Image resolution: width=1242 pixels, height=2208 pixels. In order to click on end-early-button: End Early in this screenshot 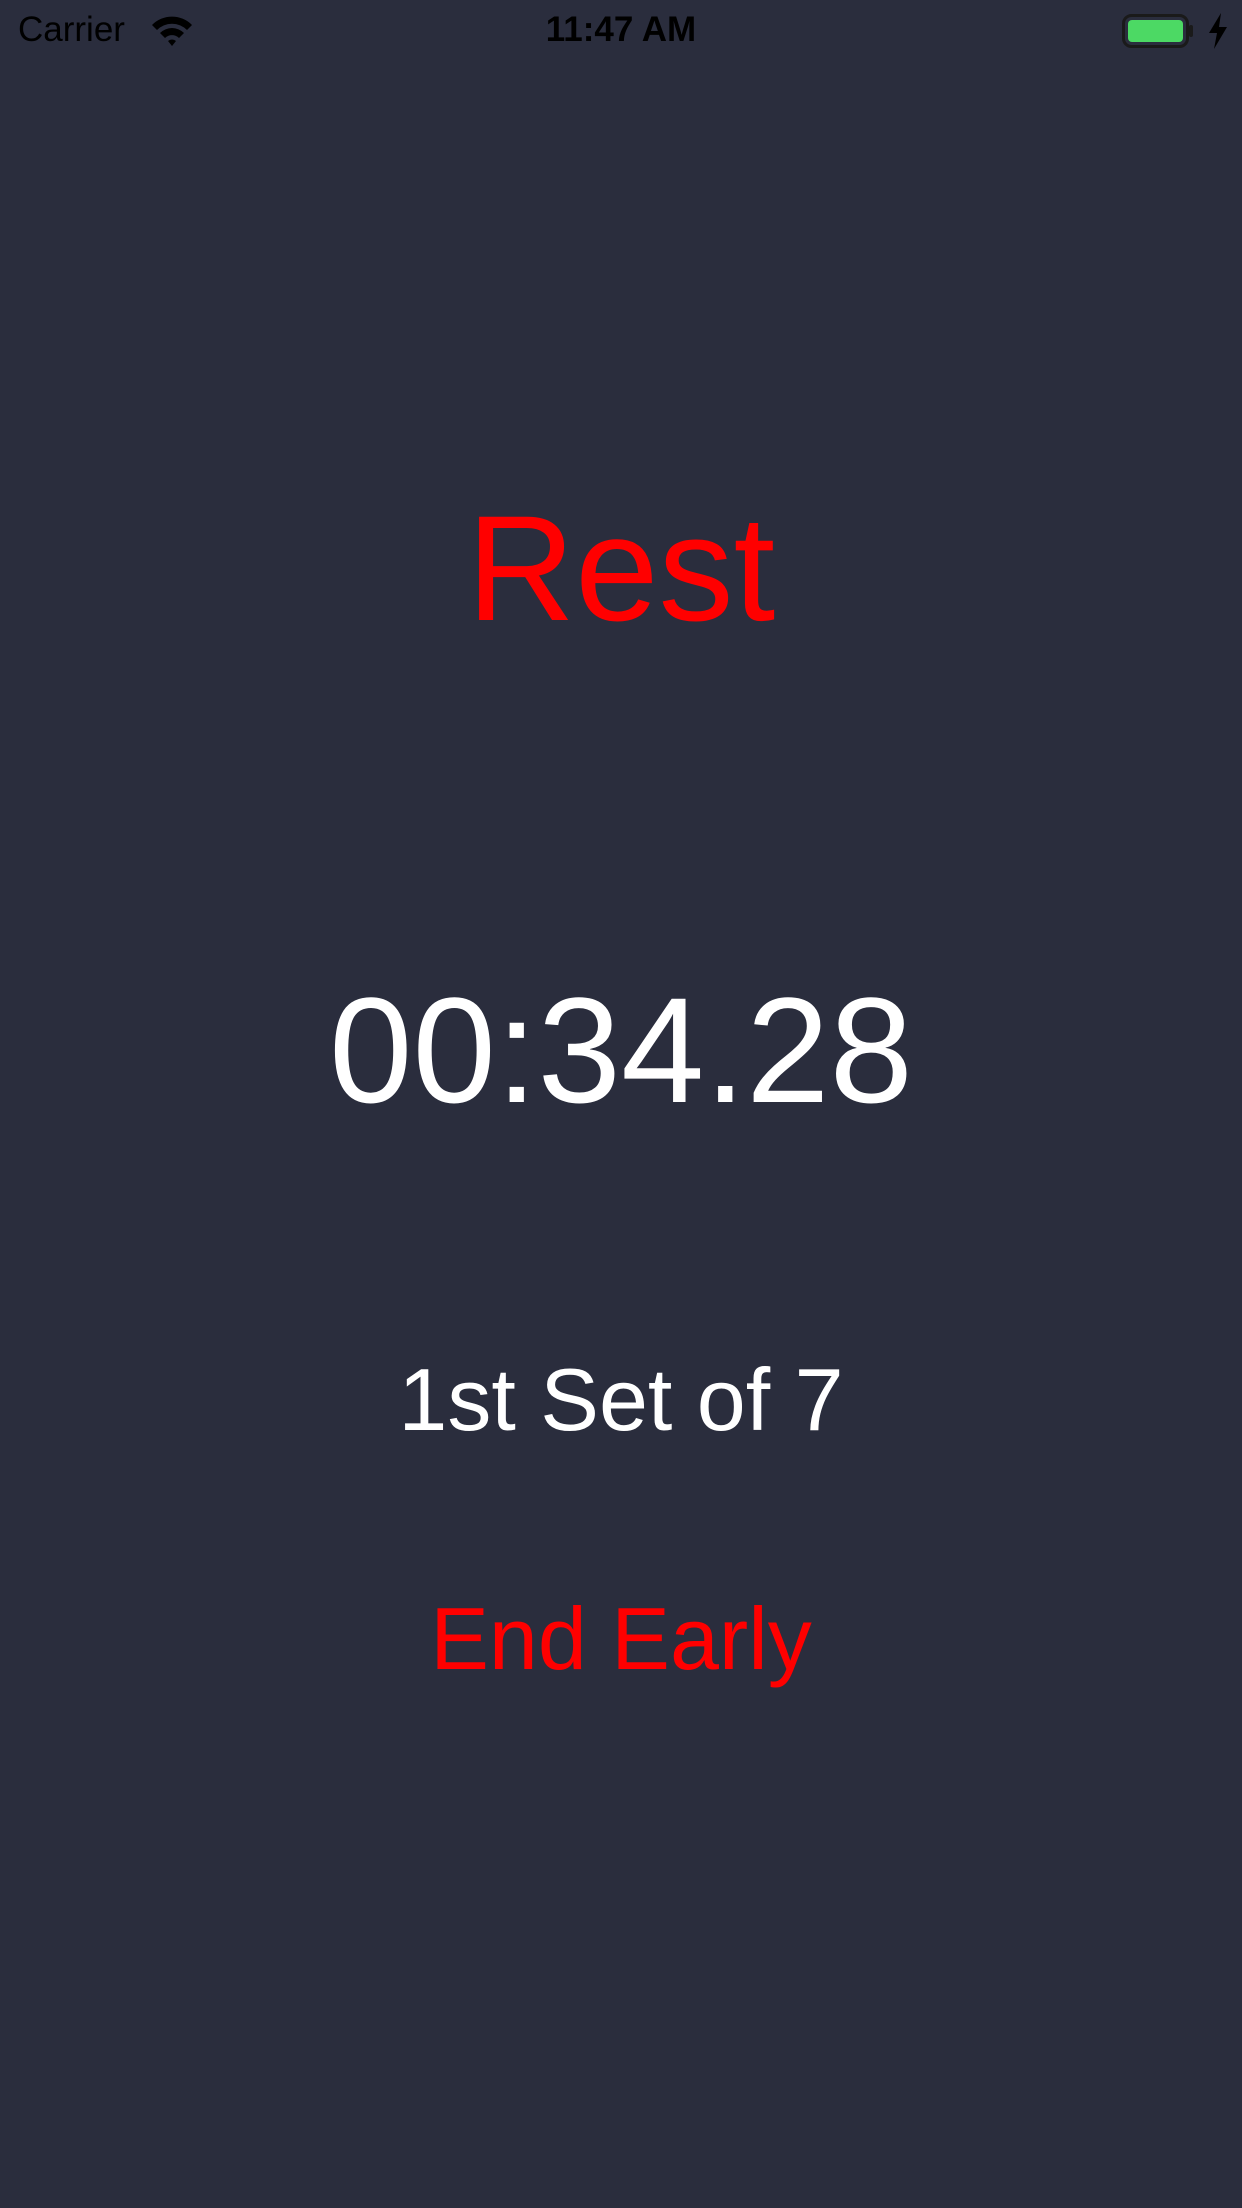, I will do `click(621, 1639)`.